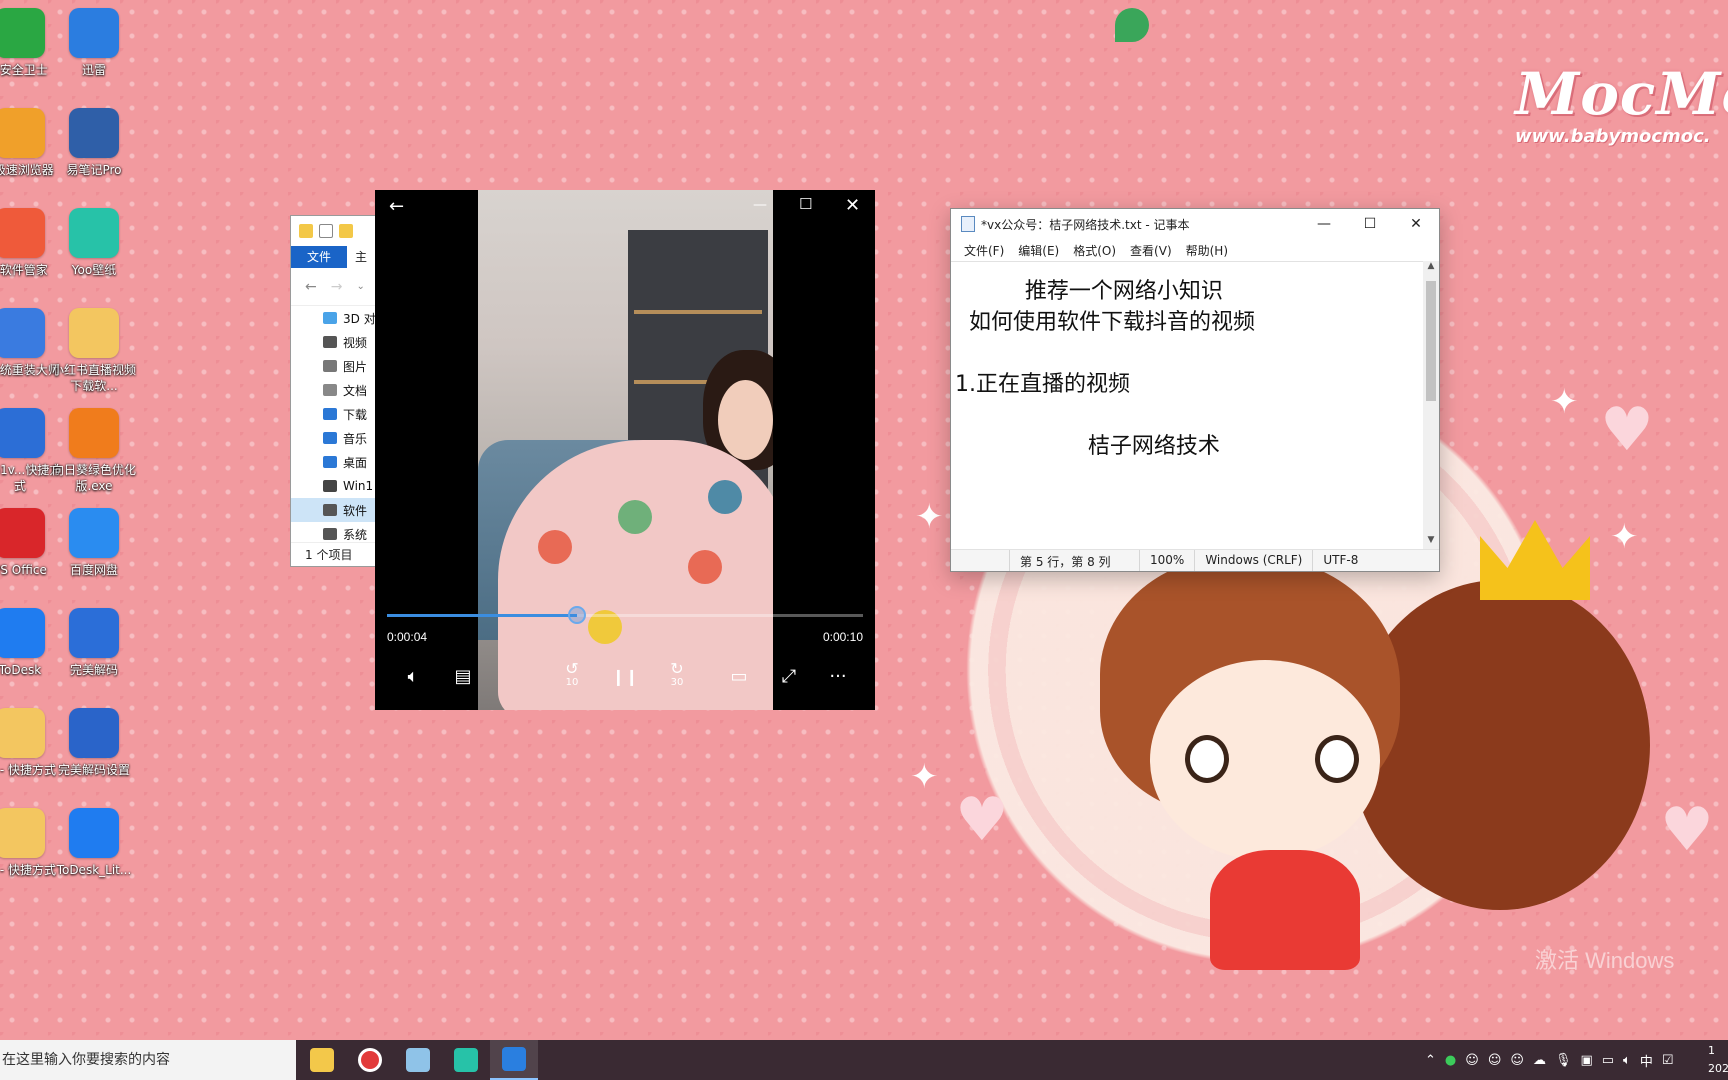 This screenshot has width=1728, height=1080. What do you see at coordinates (94, 33) in the screenshot?
I see `bird-icon` at bounding box center [94, 33].